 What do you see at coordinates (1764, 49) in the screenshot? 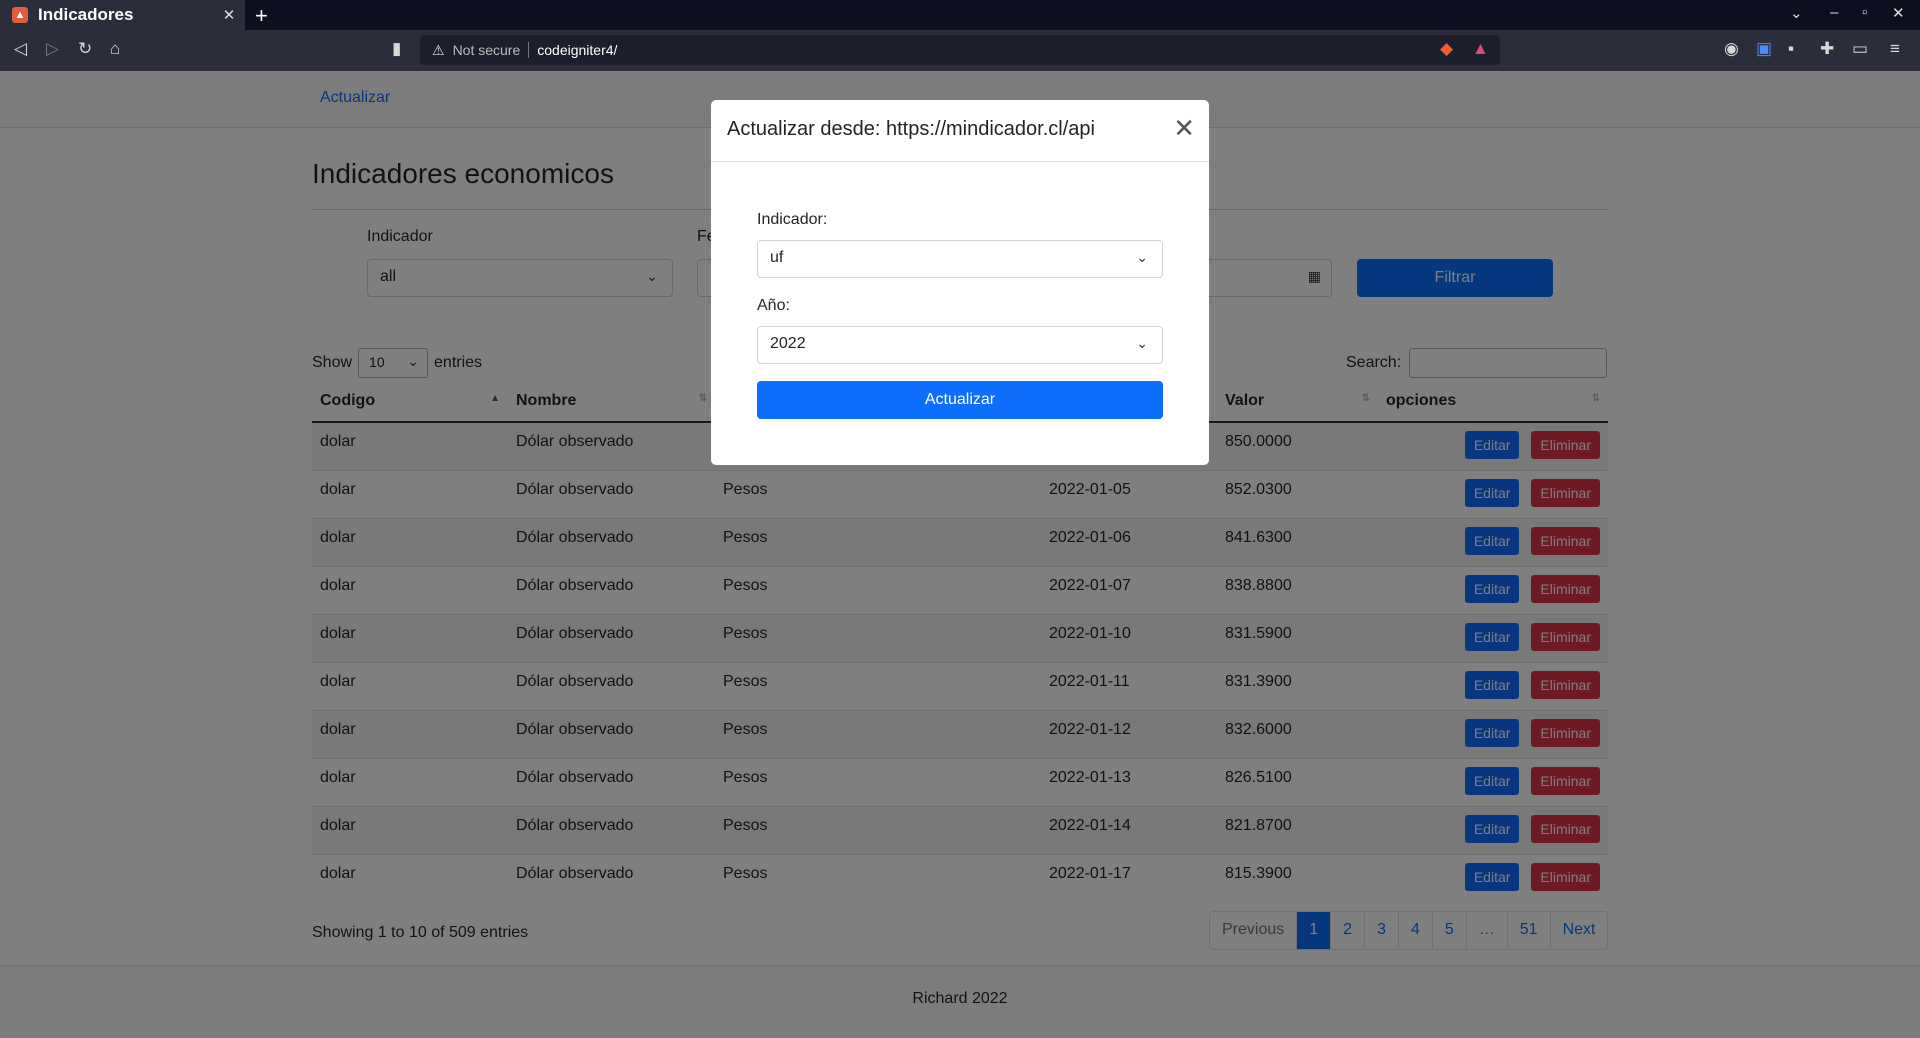
I see `translate-icon: ▣` at bounding box center [1764, 49].